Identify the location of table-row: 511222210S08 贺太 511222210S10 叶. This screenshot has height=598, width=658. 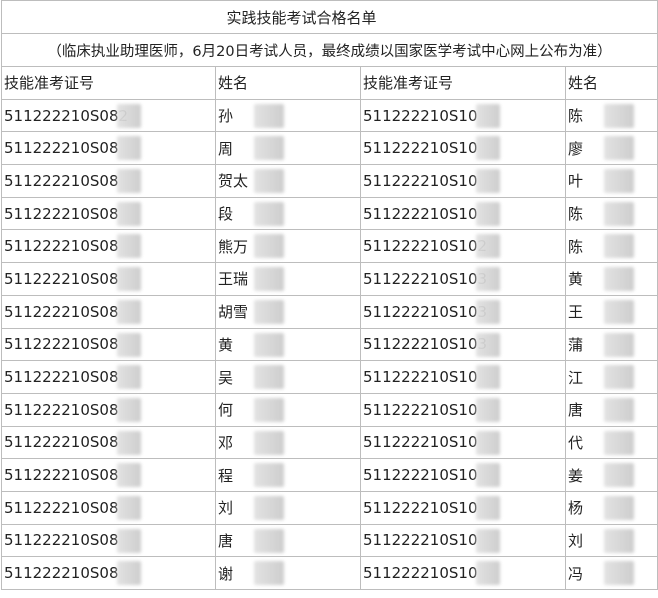
(329, 181).